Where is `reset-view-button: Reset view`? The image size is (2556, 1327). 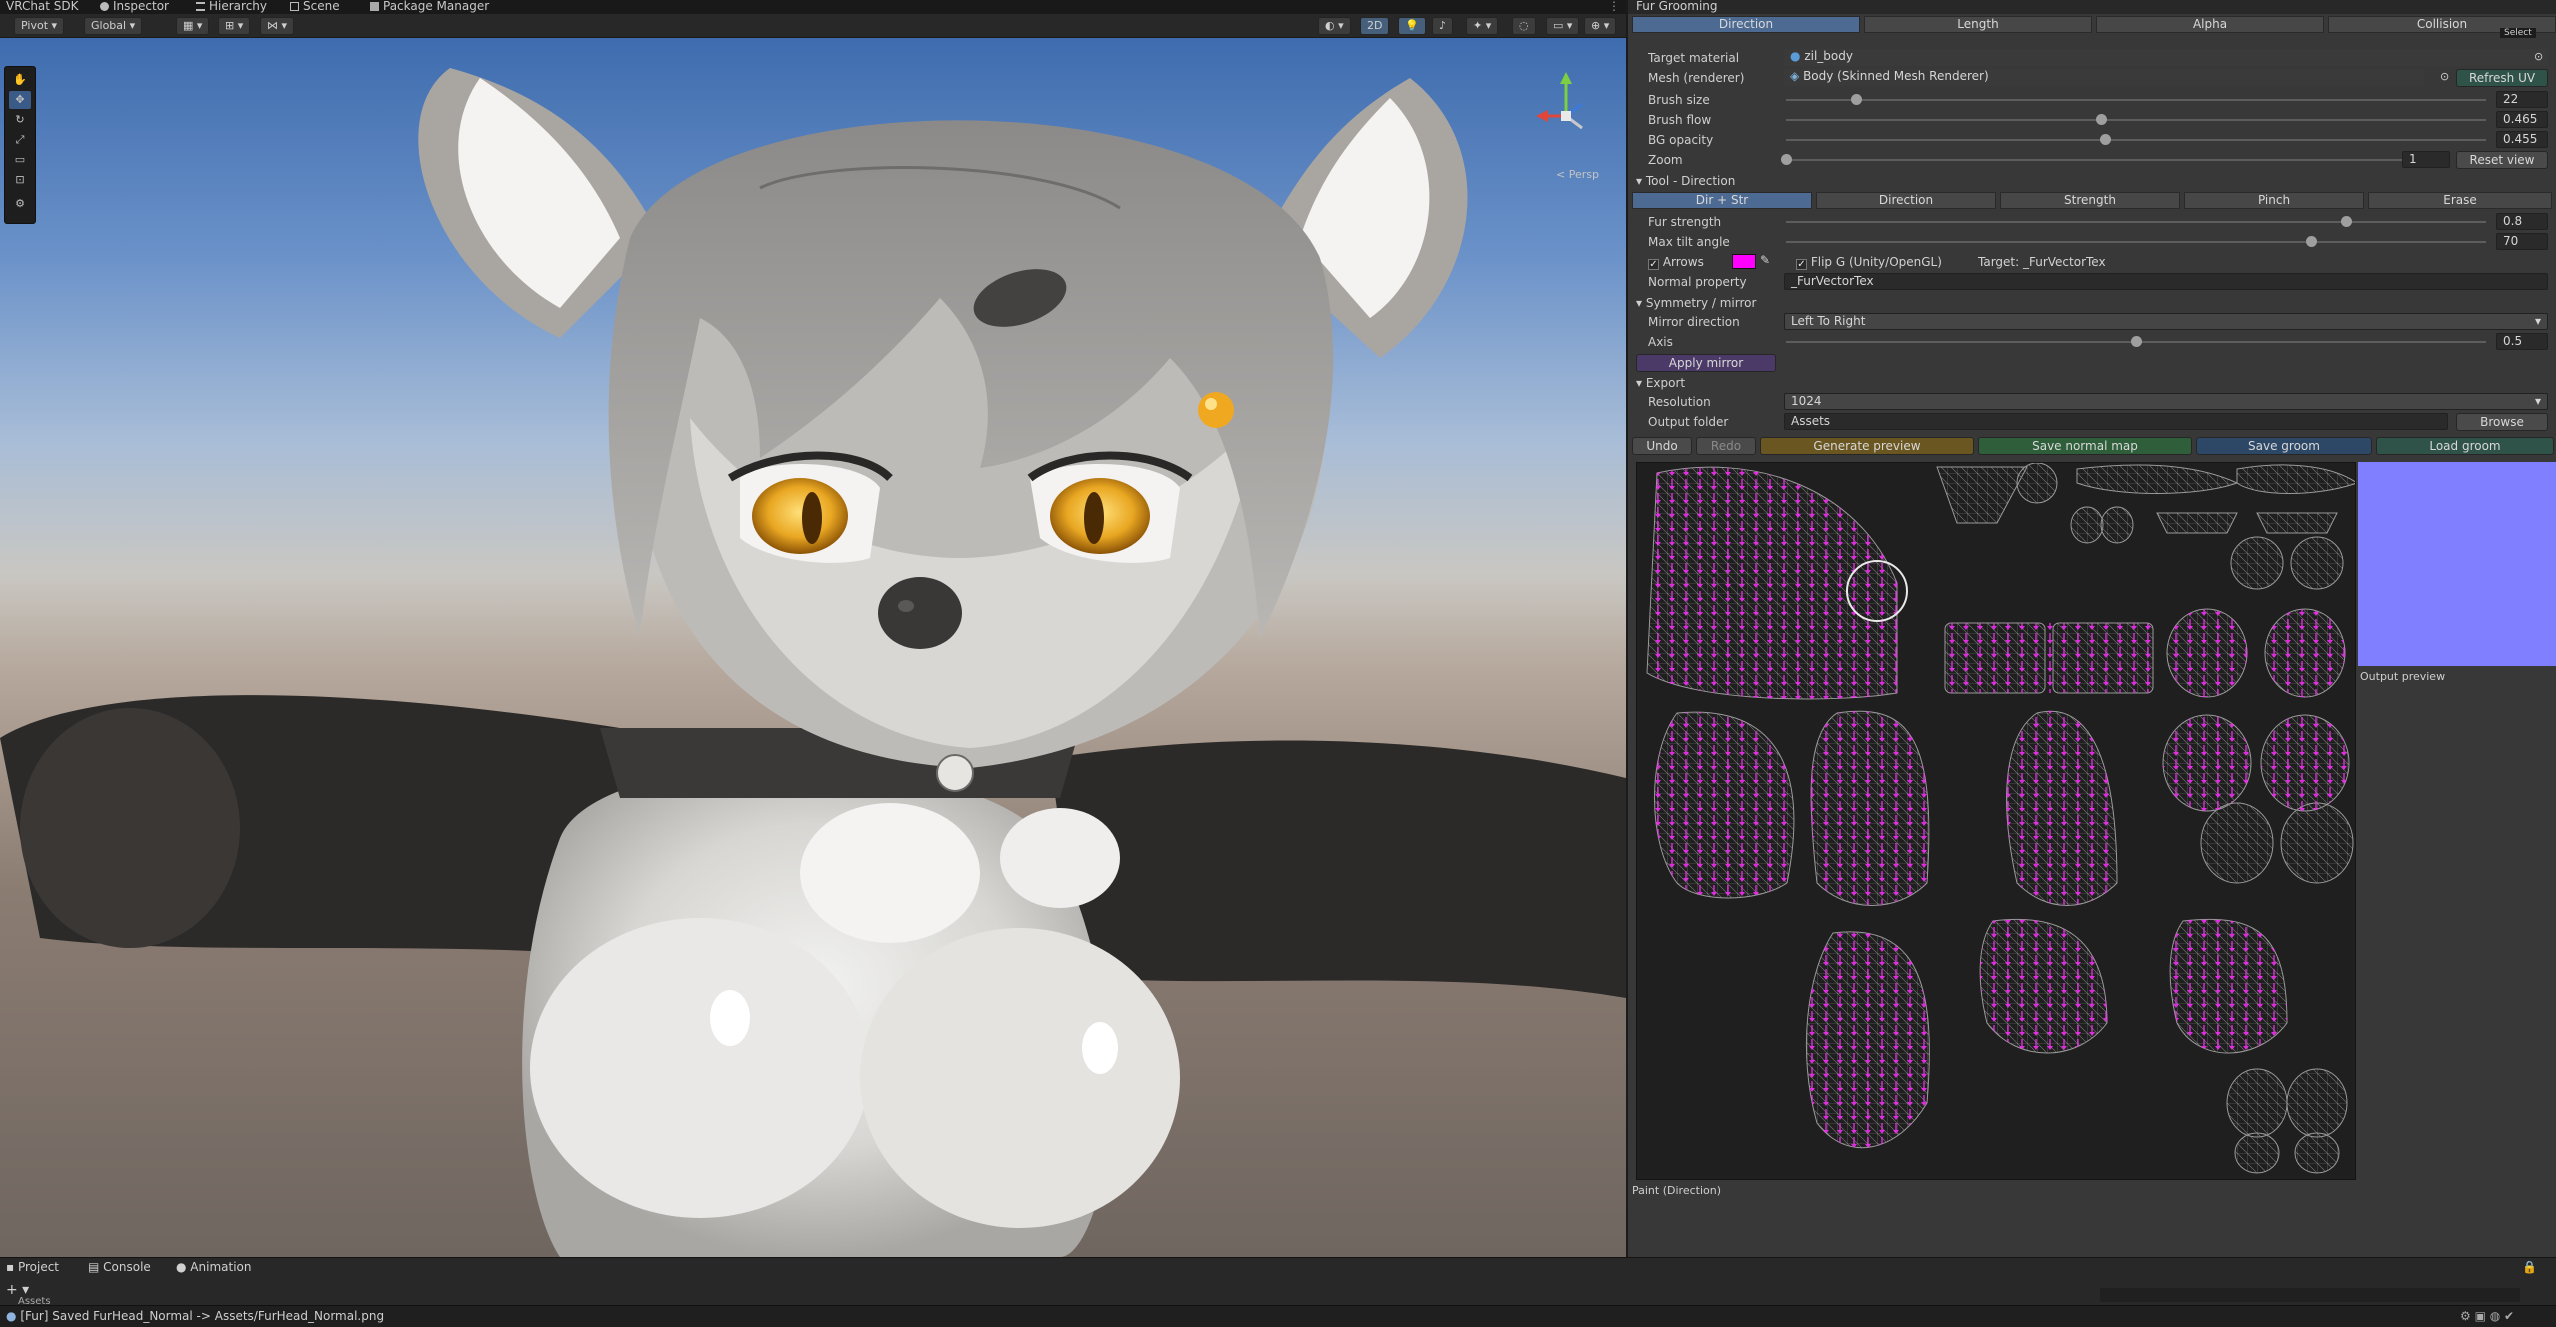 reset-view-button: Reset view is located at coordinates (2502, 160).